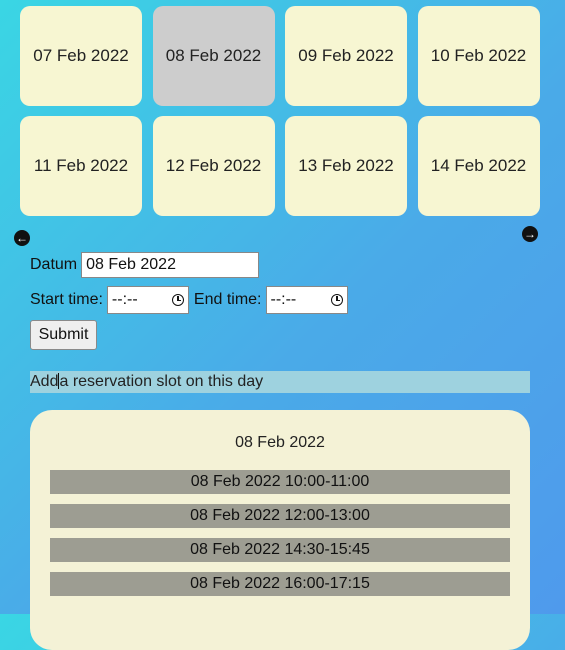 The image size is (565, 650). Describe the element at coordinates (346, 56) in the screenshot. I see `date-tile-2: 09 Feb 2022` at that location.